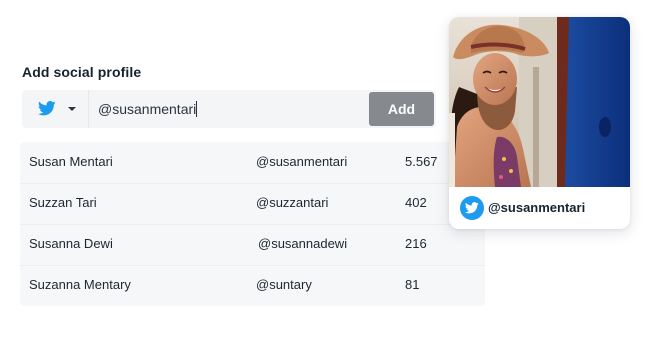 The image size is (651, 341). What do you see at coordinates (416, 202) in the screenshot?
I see `follower-count: 402` at bounding box center [416, 202].